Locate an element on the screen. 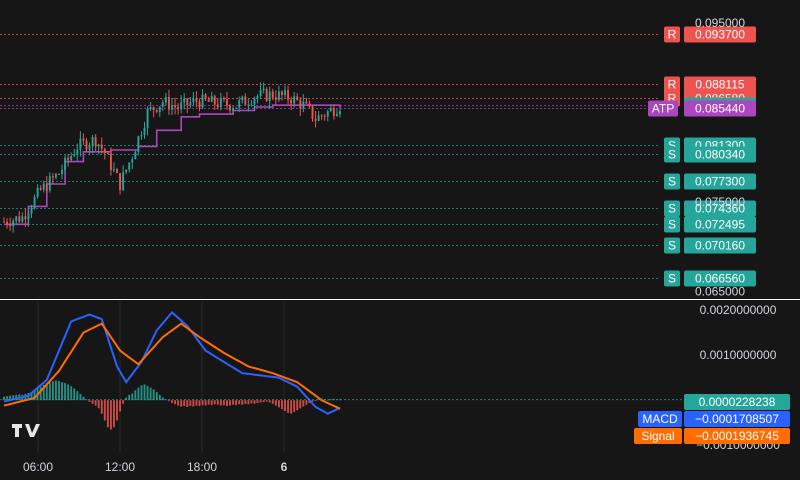  price-level-tag-6: S 0.080340 is located at coordinates (710, 154).